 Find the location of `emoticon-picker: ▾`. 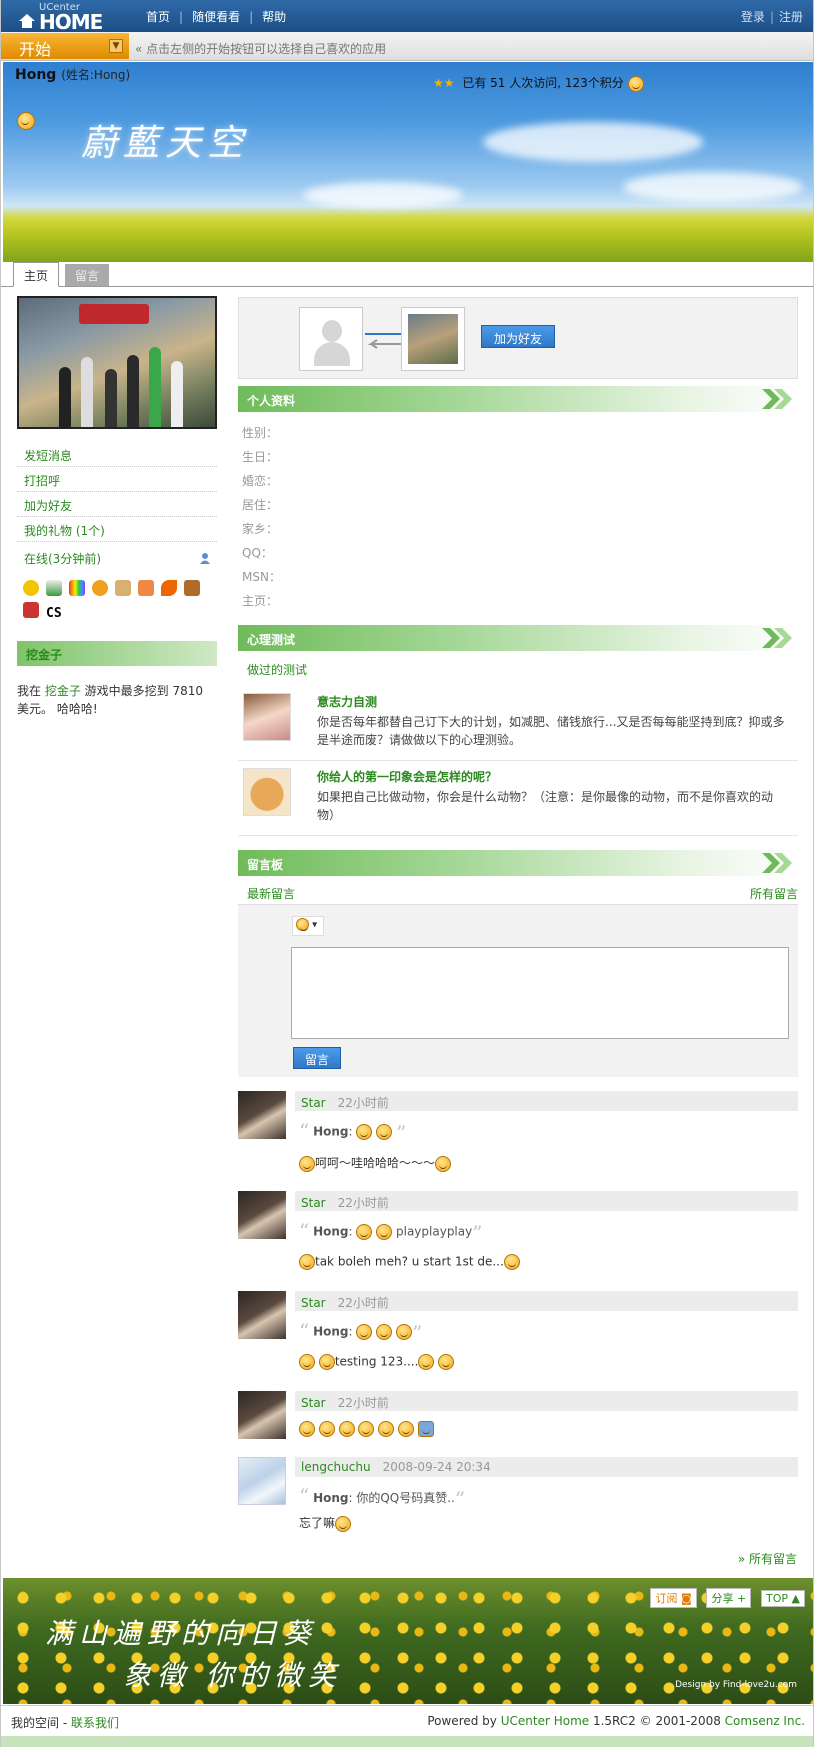

emoticon-picker: ▾ is located at coordinates (308, 926).